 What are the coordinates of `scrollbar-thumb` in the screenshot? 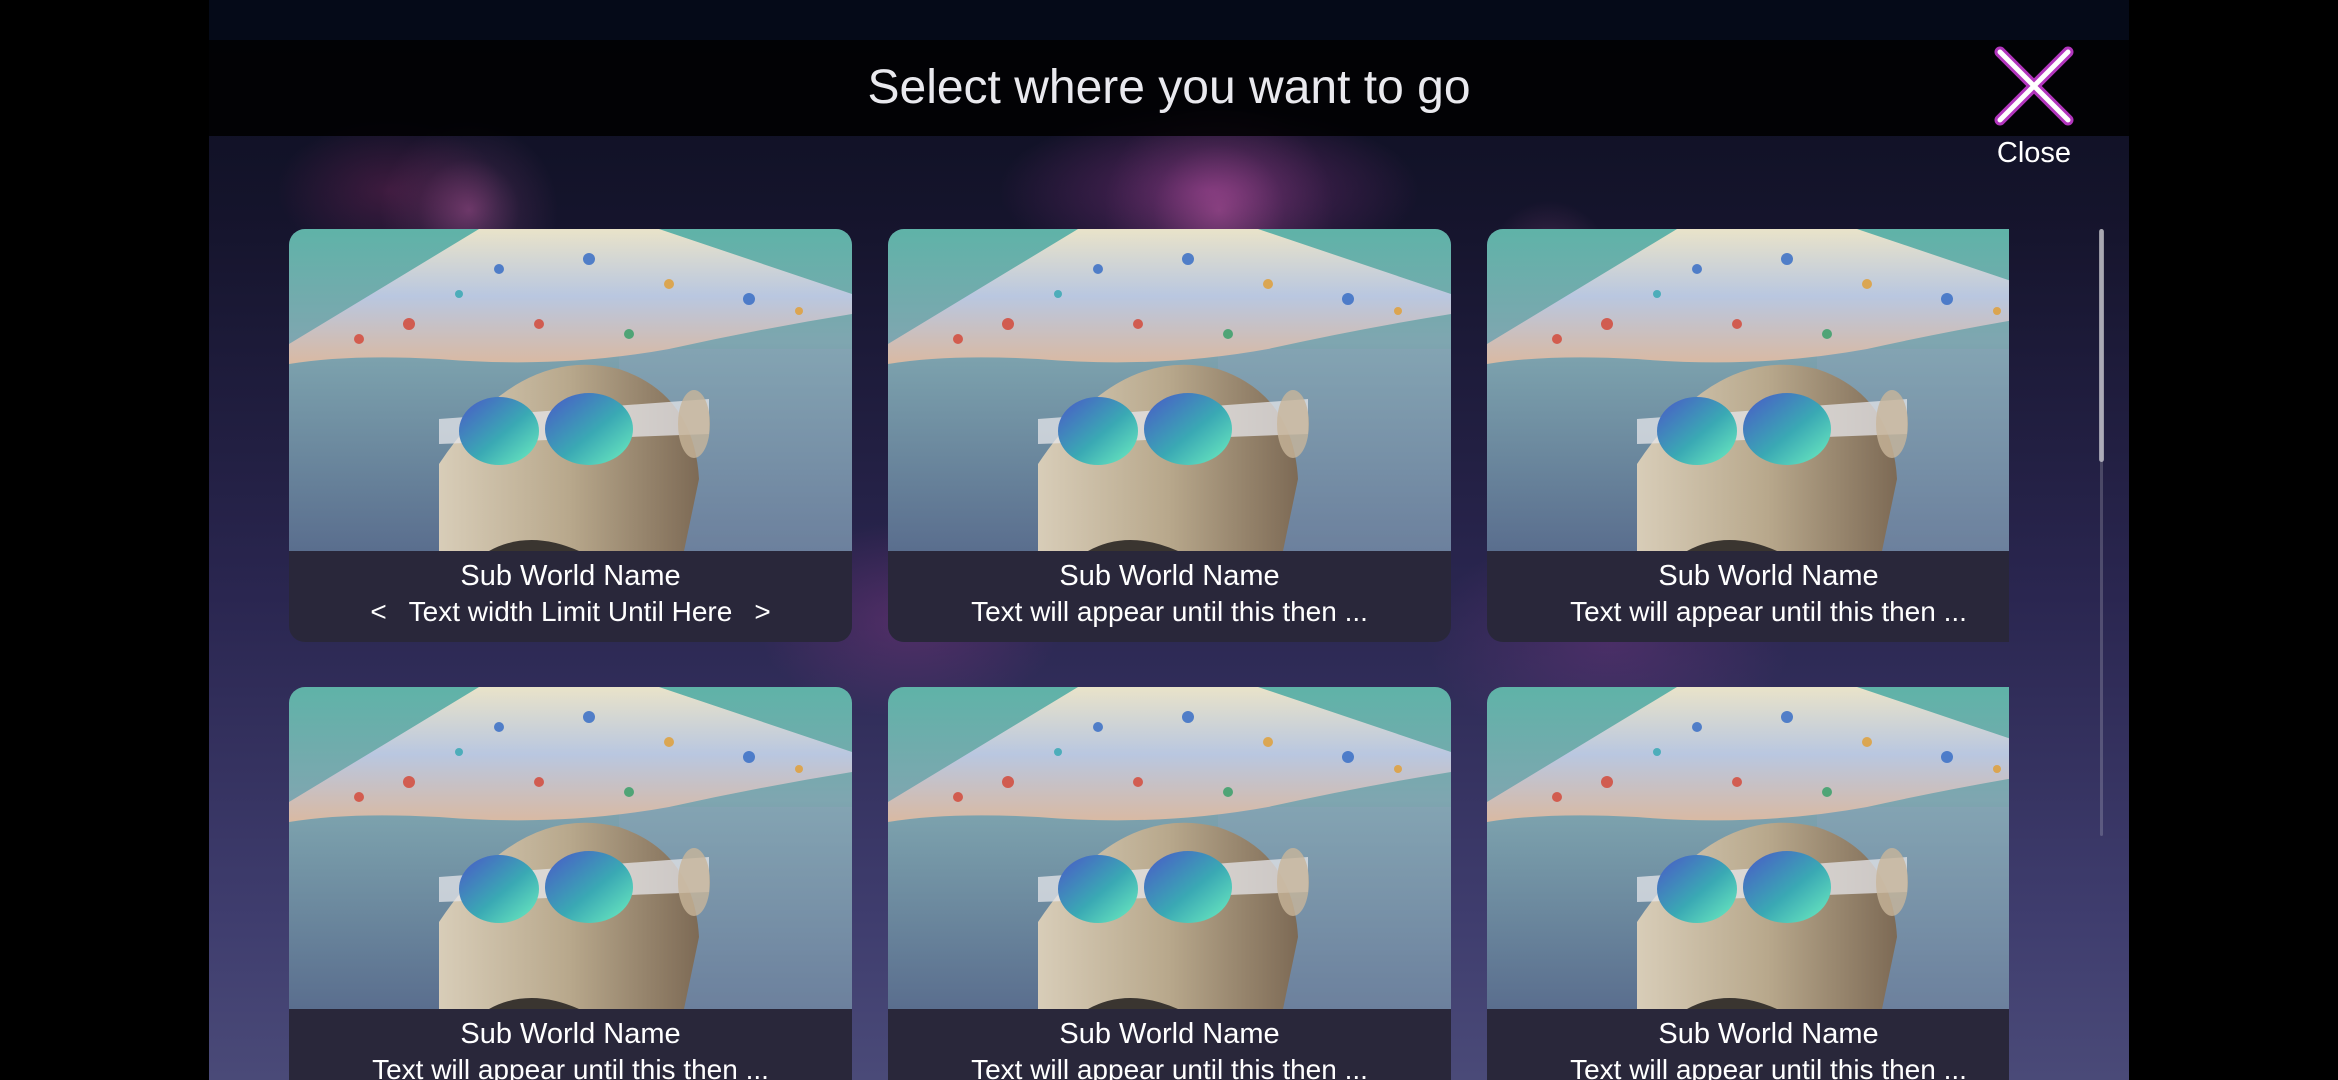 It's located at (2101, 345).